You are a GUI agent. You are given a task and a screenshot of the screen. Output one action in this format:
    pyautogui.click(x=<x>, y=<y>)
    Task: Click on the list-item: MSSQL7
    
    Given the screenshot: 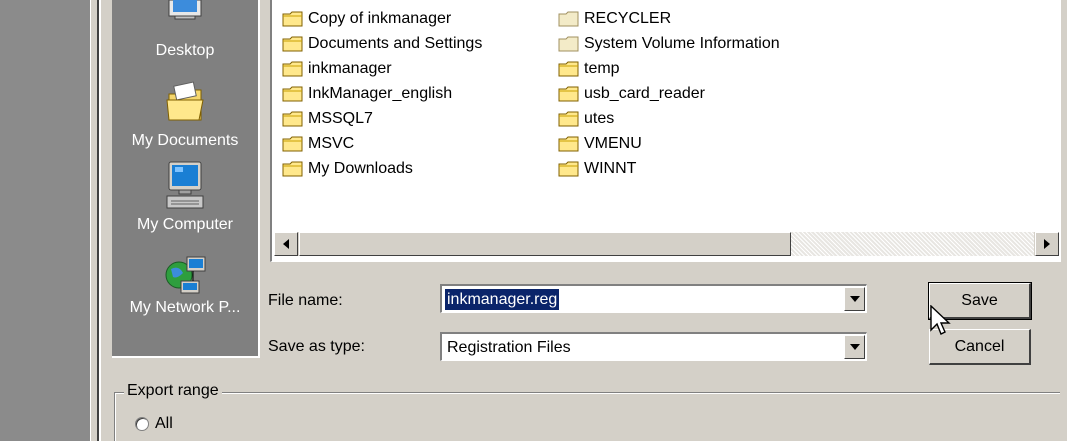 What is the action you would take?
    pyautogui.click(x=382, y=118)
    